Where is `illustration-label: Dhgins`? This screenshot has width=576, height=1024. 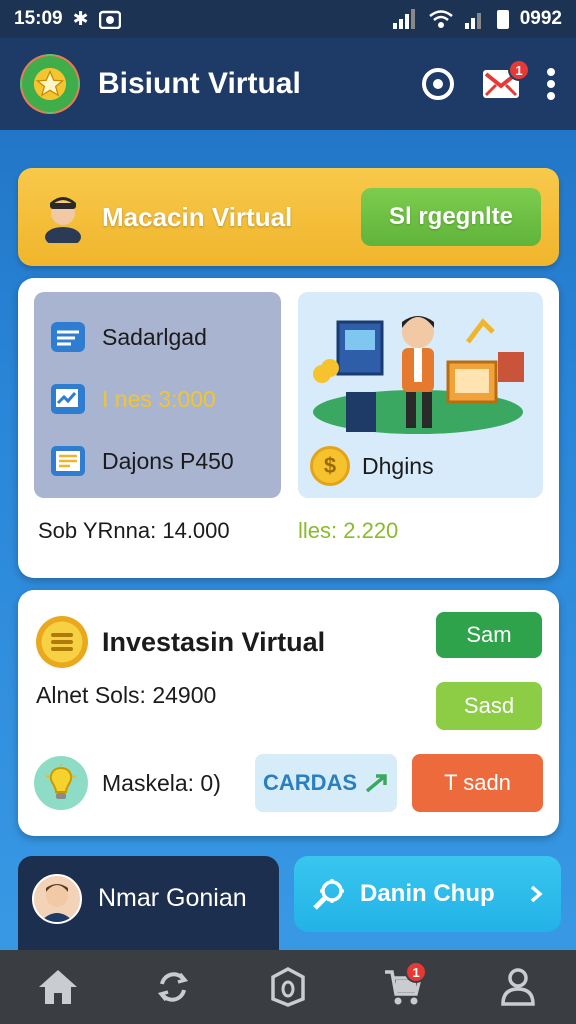 illustration-label: Dhgins is located at coordinates (398, 465).